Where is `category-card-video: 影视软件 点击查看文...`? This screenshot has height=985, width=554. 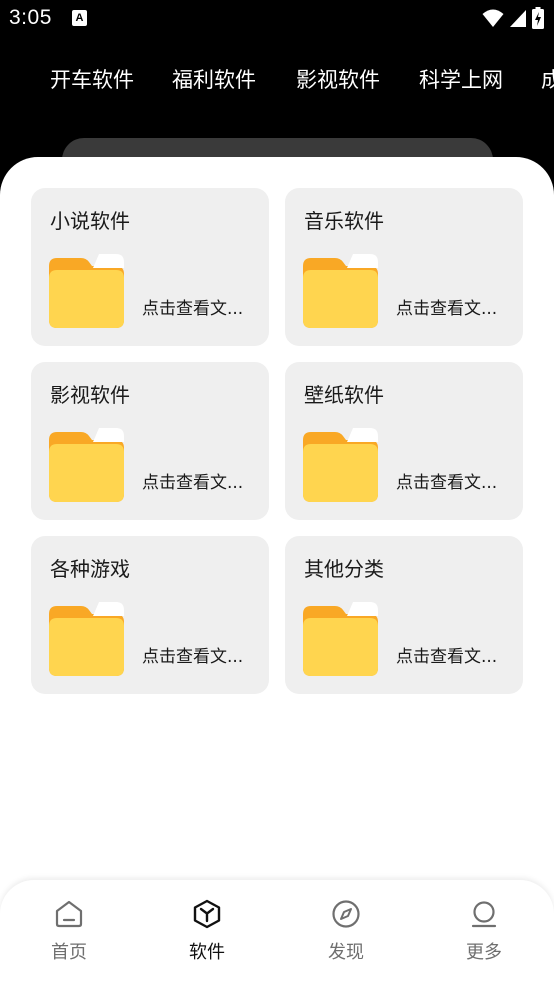
category-card-video: 影视软件 点击查看文... is located at coordinates (150, 441).